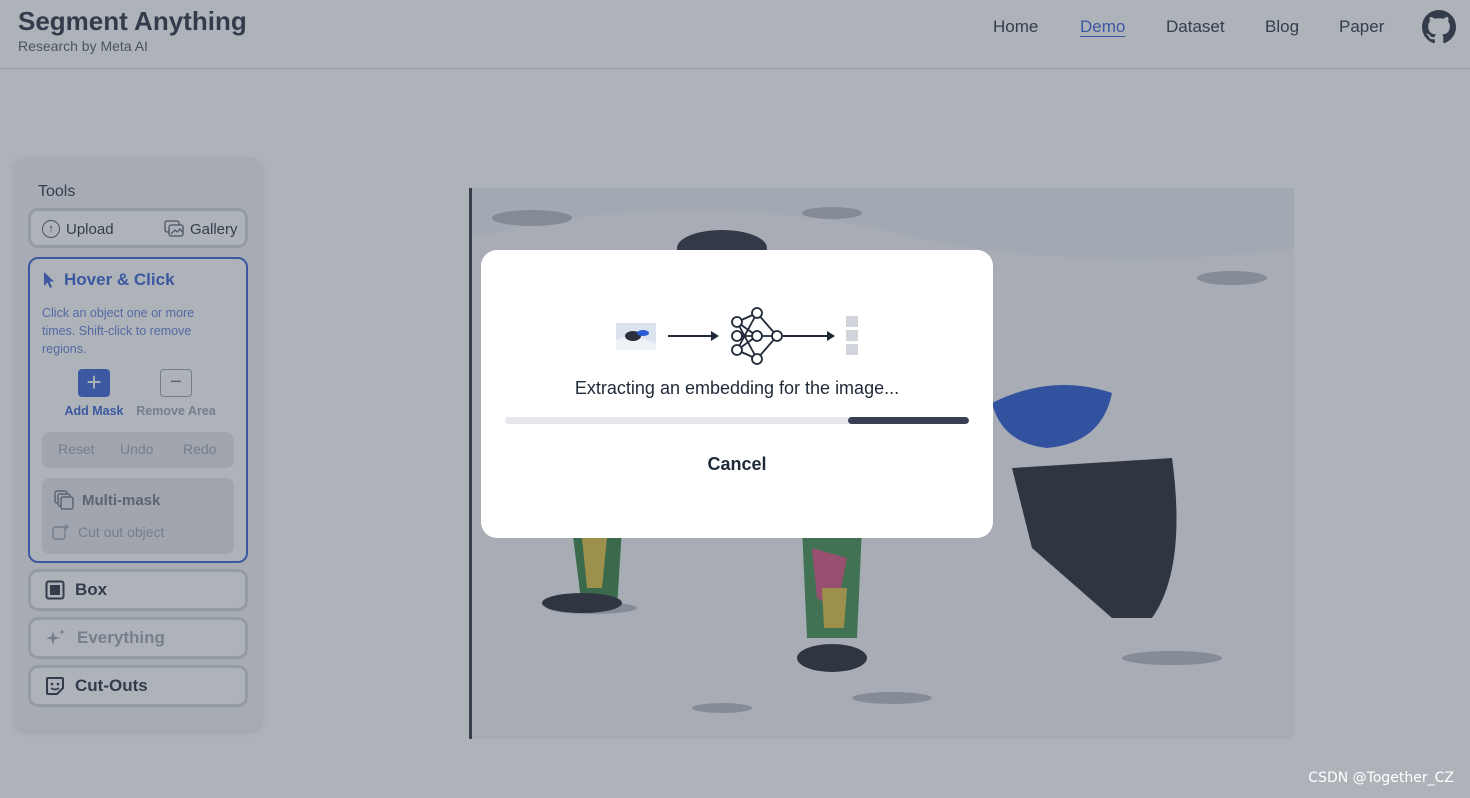 The image size is (1470, 798). I want to click on neural-network-icon, so click(757, 336).